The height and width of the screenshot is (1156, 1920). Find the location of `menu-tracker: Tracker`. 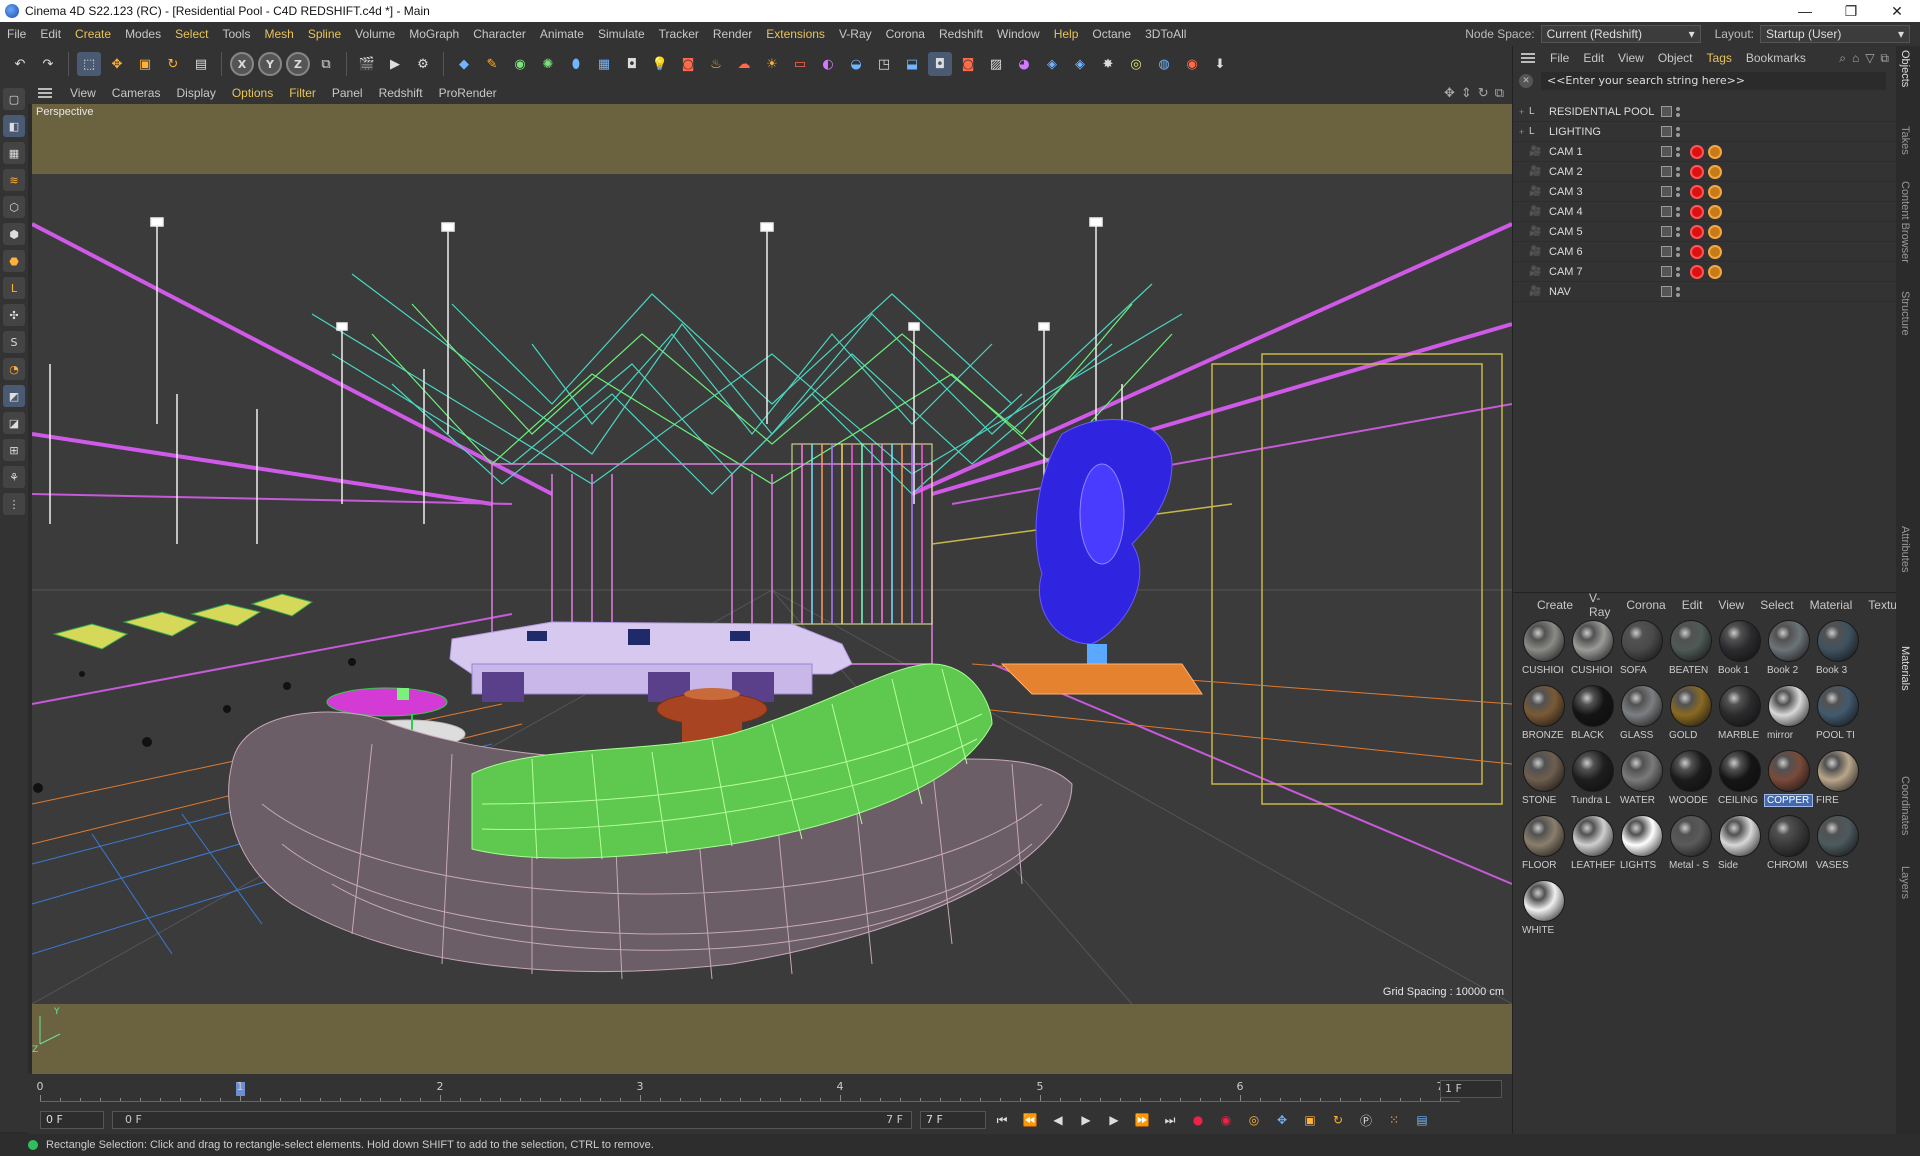

menu-tracker: Tracker is located at coordinates (679, 34).